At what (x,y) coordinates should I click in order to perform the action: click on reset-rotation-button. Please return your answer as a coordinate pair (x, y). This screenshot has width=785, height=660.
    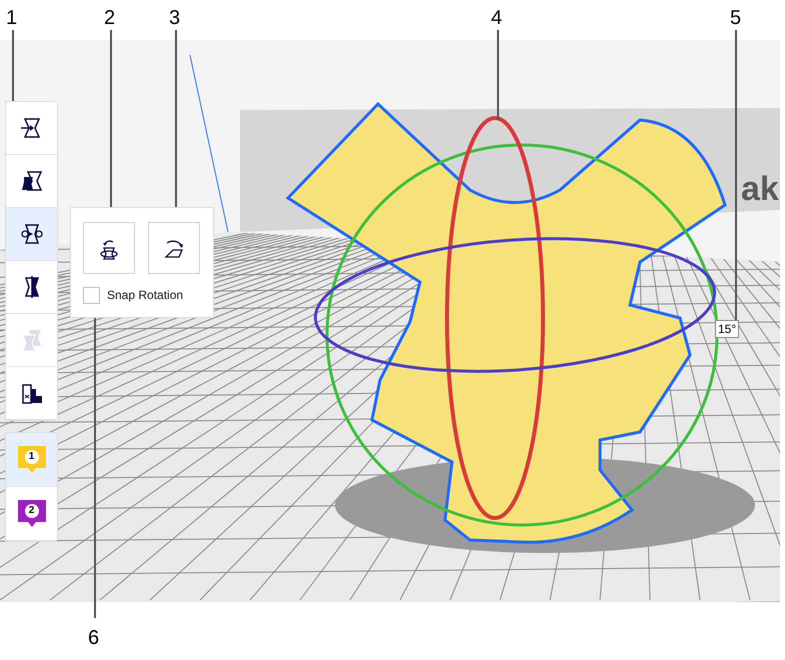
    Looking at the image, I should click on (109, 248).